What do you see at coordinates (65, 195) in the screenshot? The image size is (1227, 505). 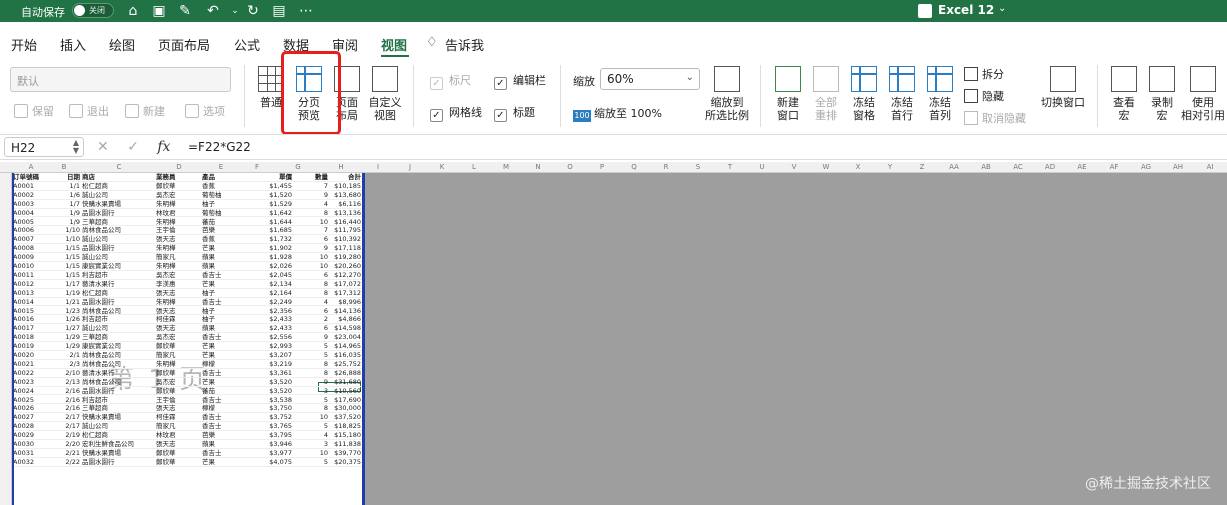 I see `table-cell: 1/6` at bounding box center [65, 195].